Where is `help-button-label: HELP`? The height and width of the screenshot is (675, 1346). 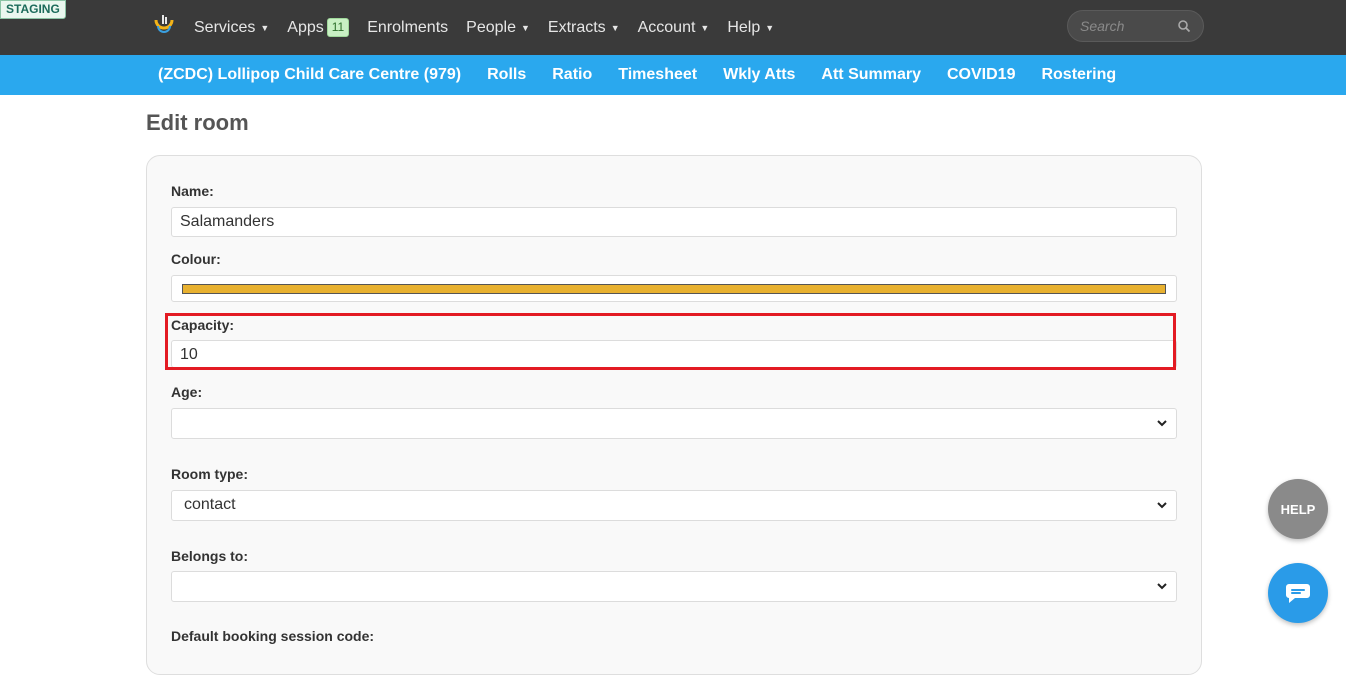
help-button-label: HELP is located at coordinates (1298, 509).